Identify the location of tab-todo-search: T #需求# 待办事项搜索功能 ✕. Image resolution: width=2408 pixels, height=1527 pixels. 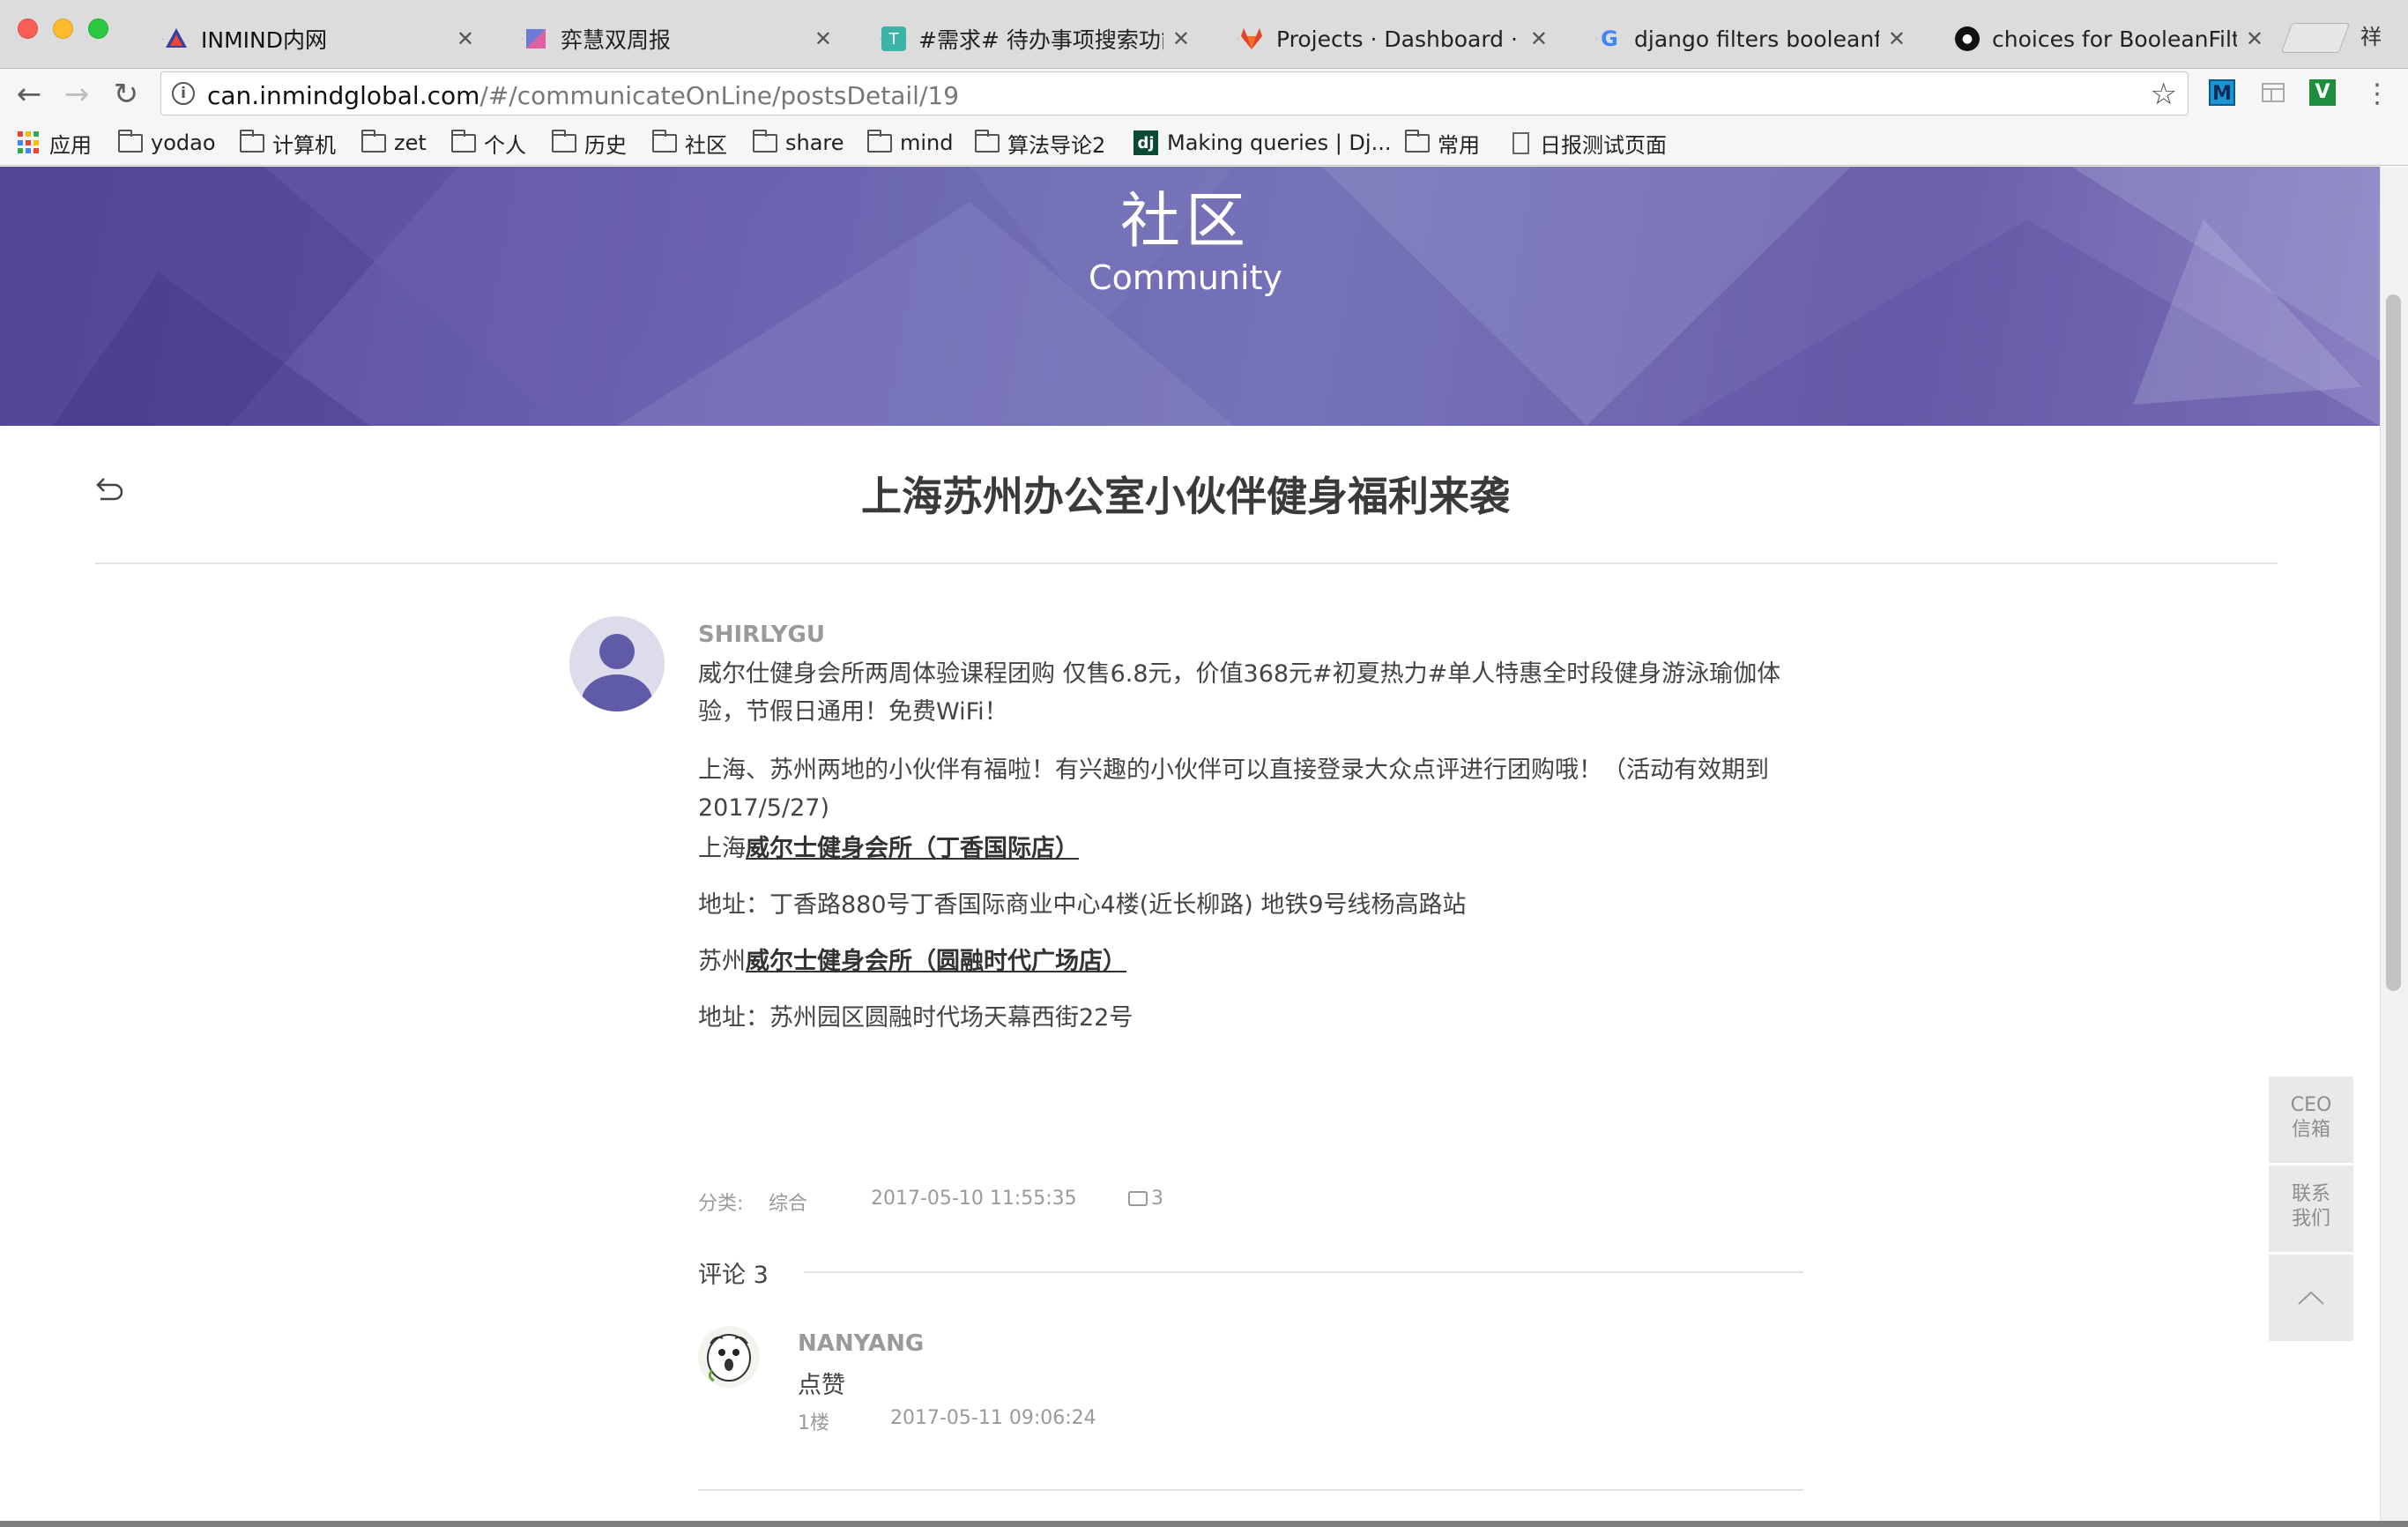
(1028, 39).